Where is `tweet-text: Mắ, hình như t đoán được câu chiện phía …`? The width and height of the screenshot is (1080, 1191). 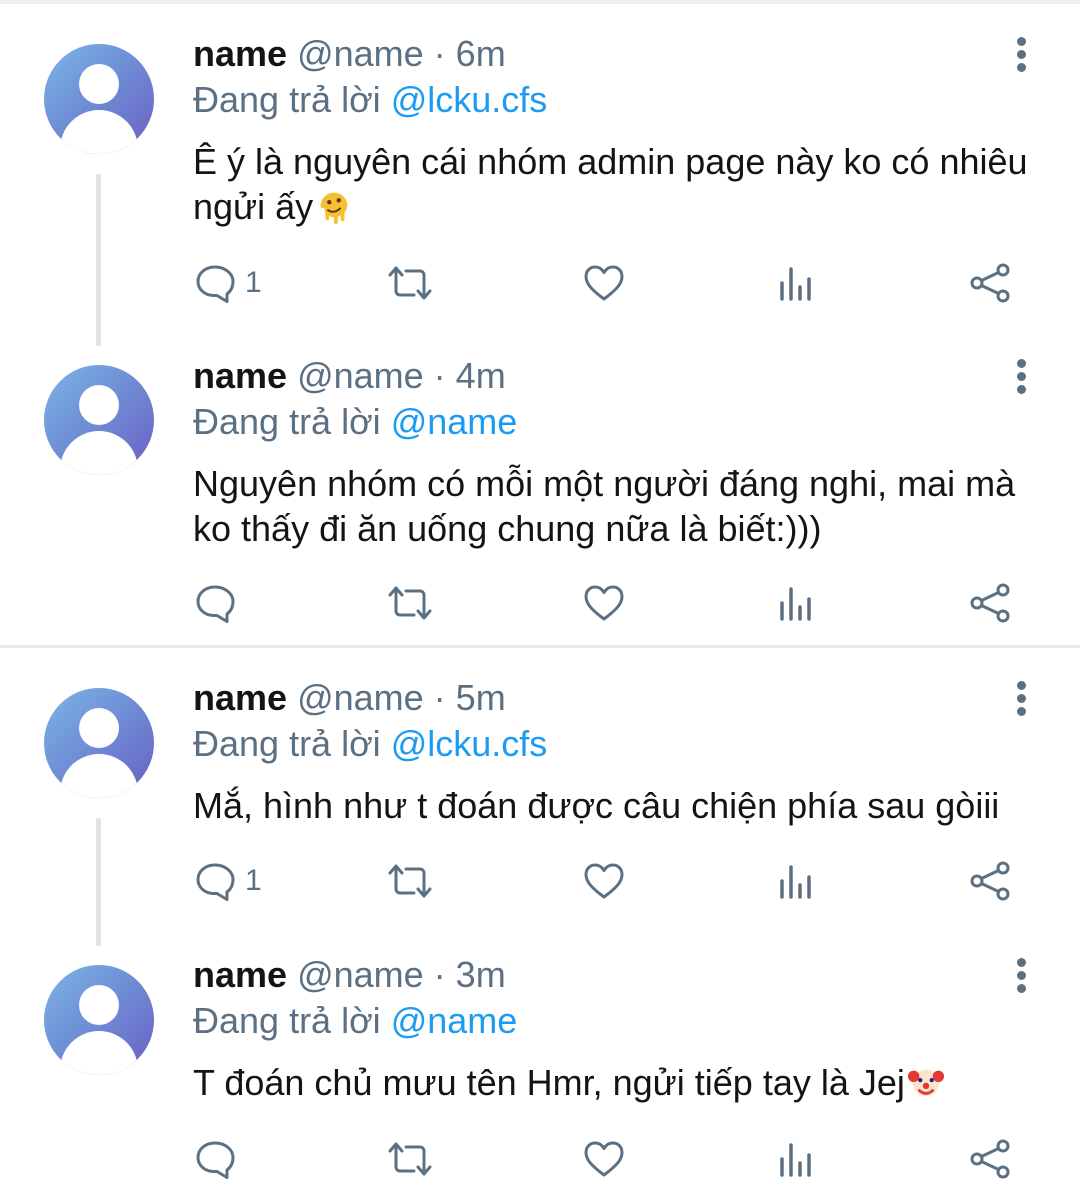 tweet-text: Mắ, hình như t đoán được câu chiện phía … is located at coordinates (623, 805).